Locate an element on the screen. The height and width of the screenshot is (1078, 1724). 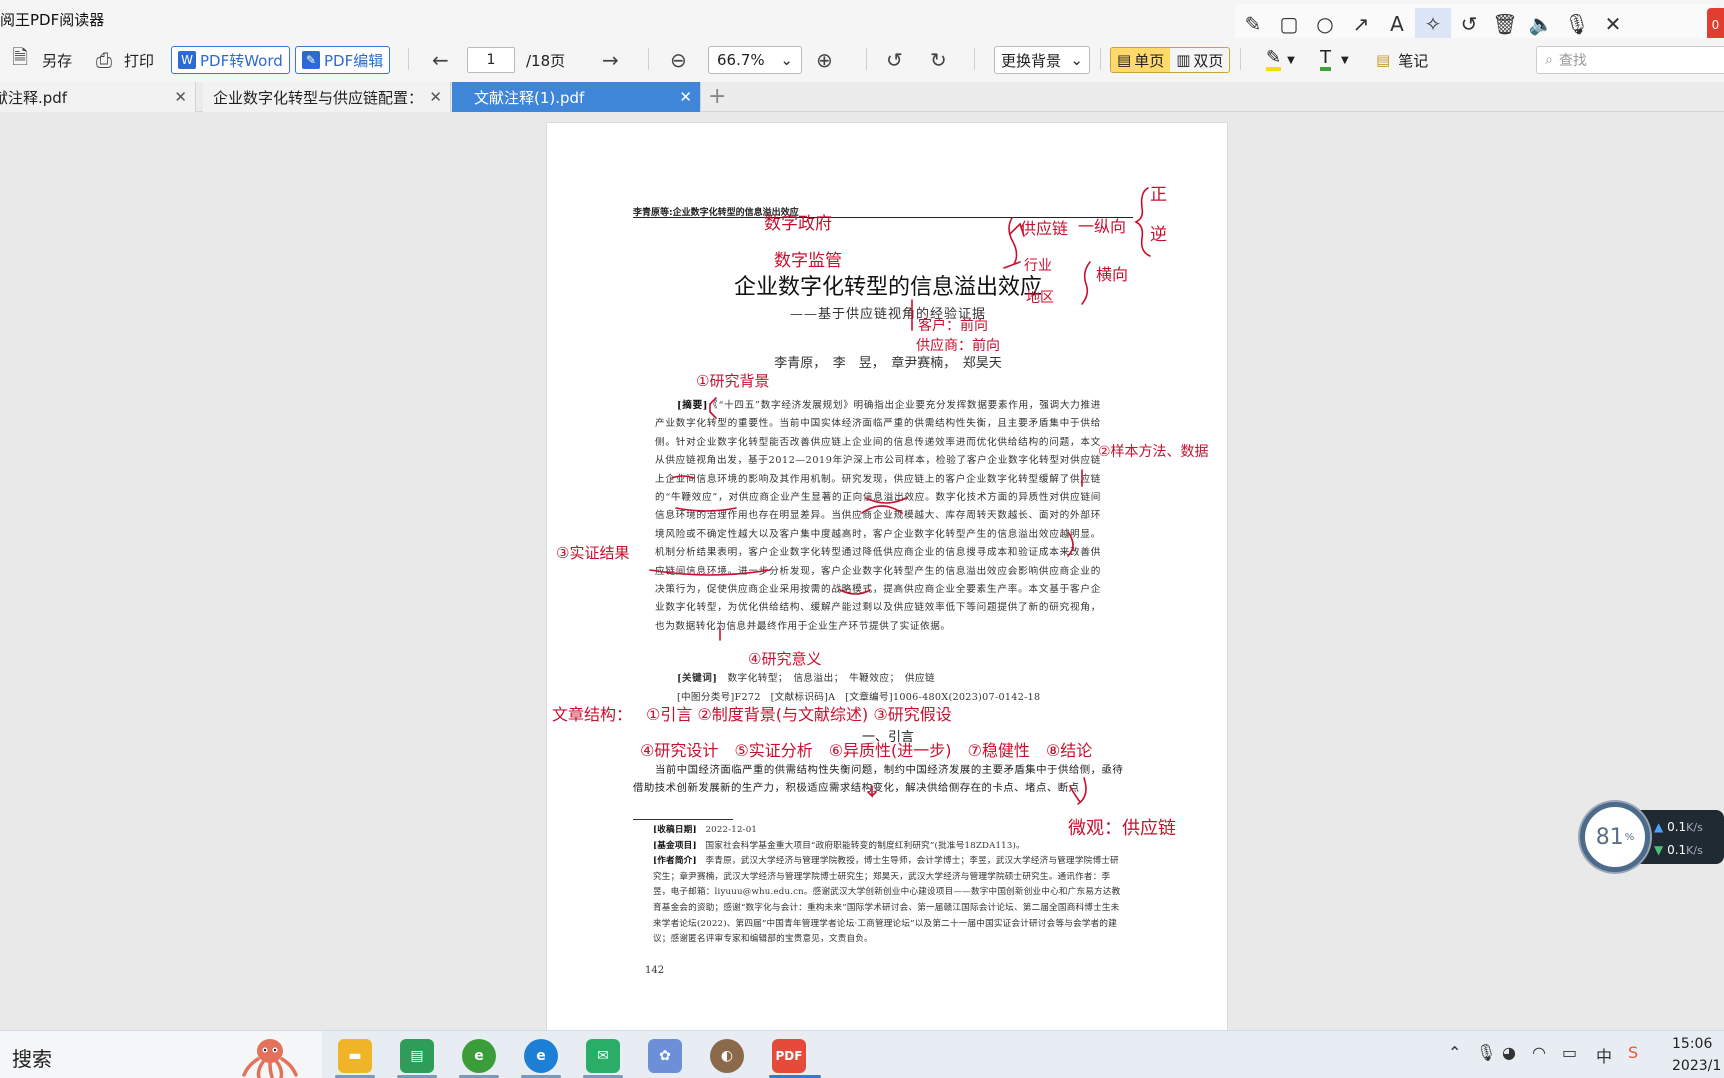
prev-page-button: ← is located at coordinates (440, 60).